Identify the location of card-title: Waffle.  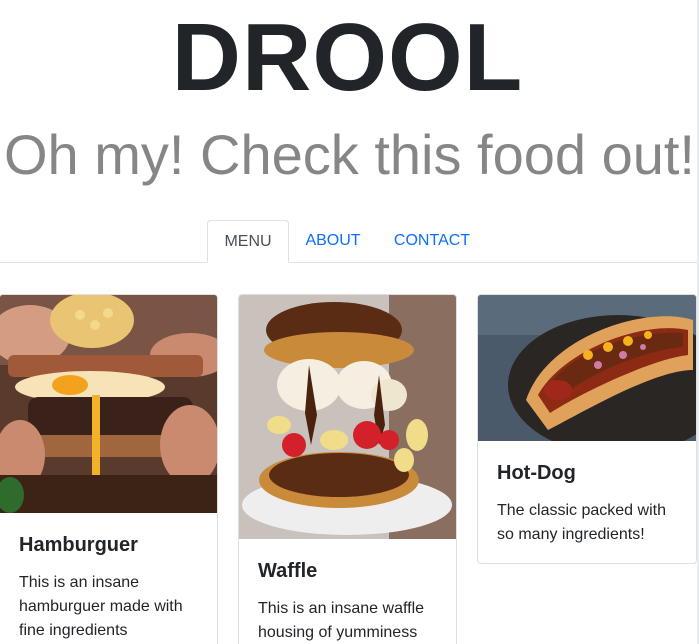
(288, 571).